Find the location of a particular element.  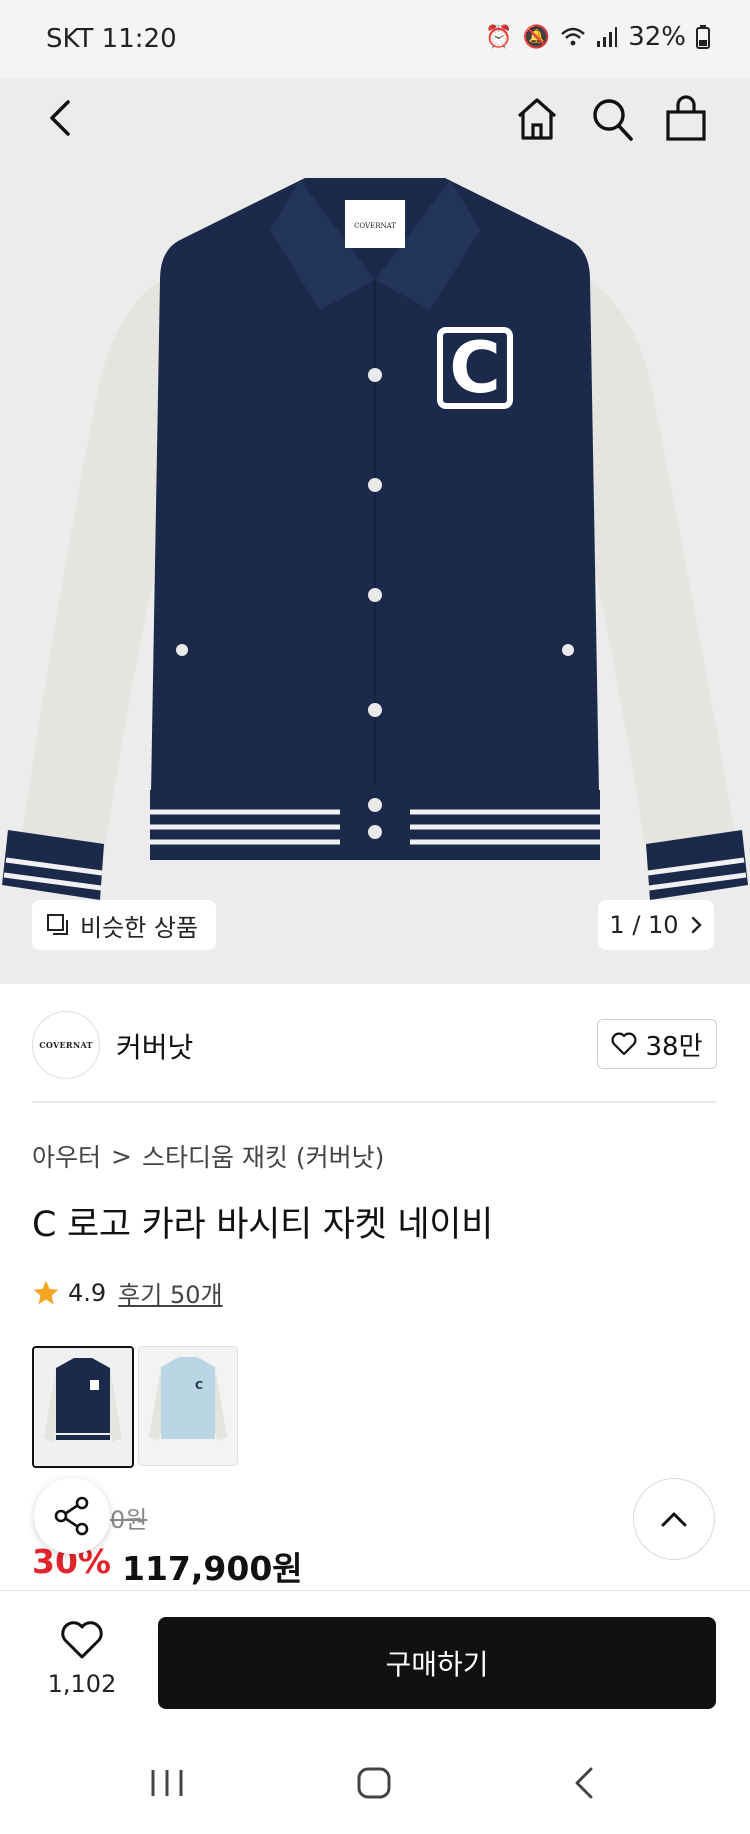

divider is located at coordinates (374, 1102).